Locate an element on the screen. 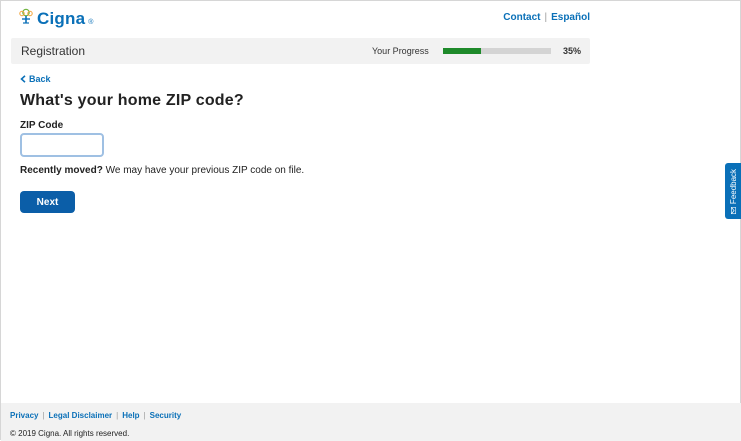 Image resolution: width=741 pixels, height=441 pixels. registered-mark: ® is located at coordinates (91, 22).